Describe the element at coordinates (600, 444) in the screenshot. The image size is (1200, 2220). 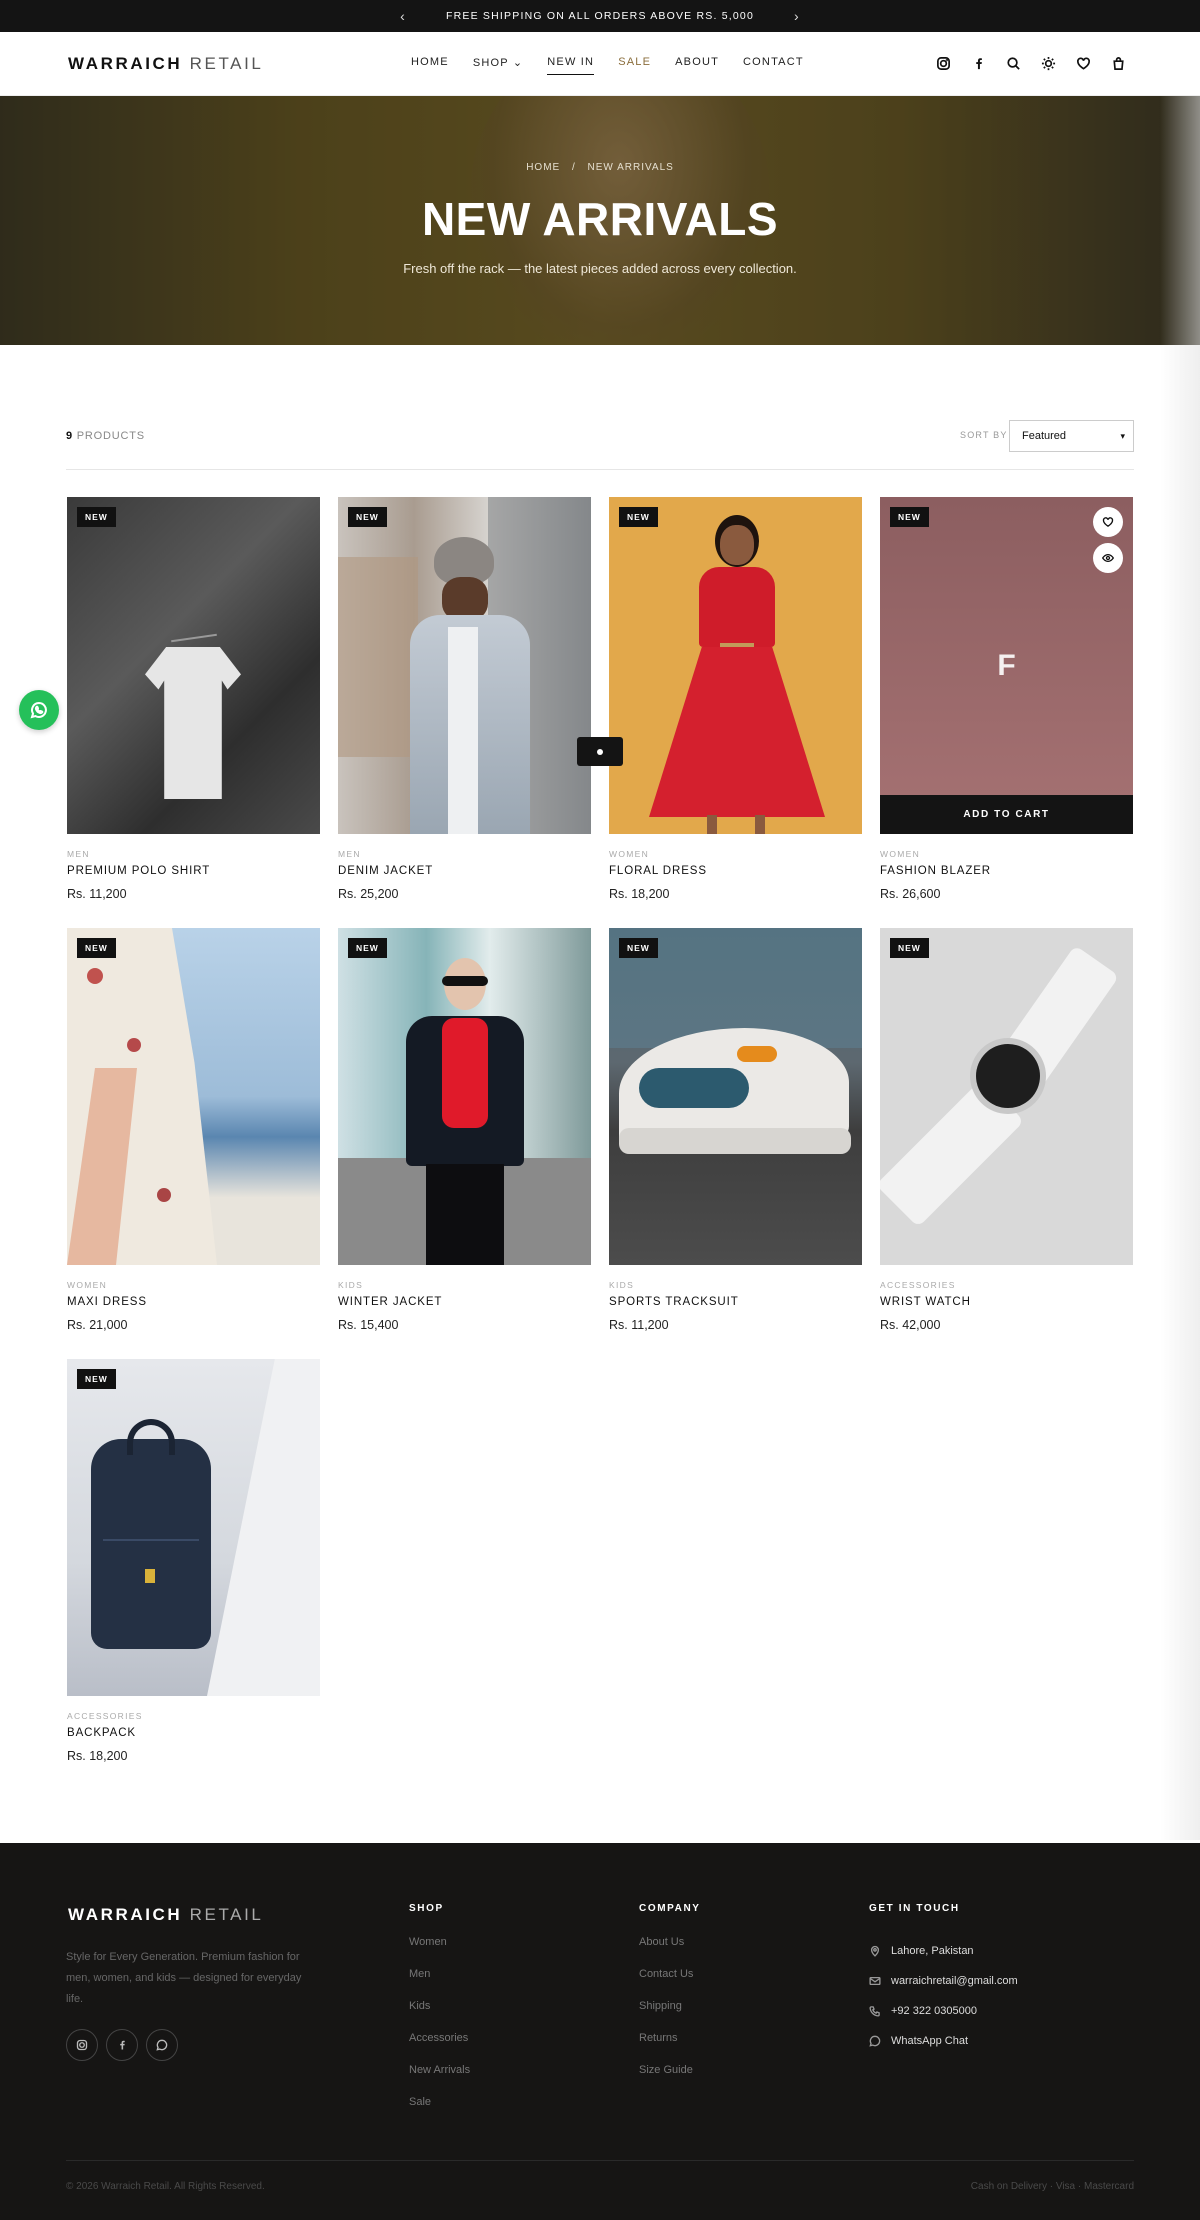
I see `product-toolbar: 9 PRODUCTS SORT BY Featured ▾` at that location.